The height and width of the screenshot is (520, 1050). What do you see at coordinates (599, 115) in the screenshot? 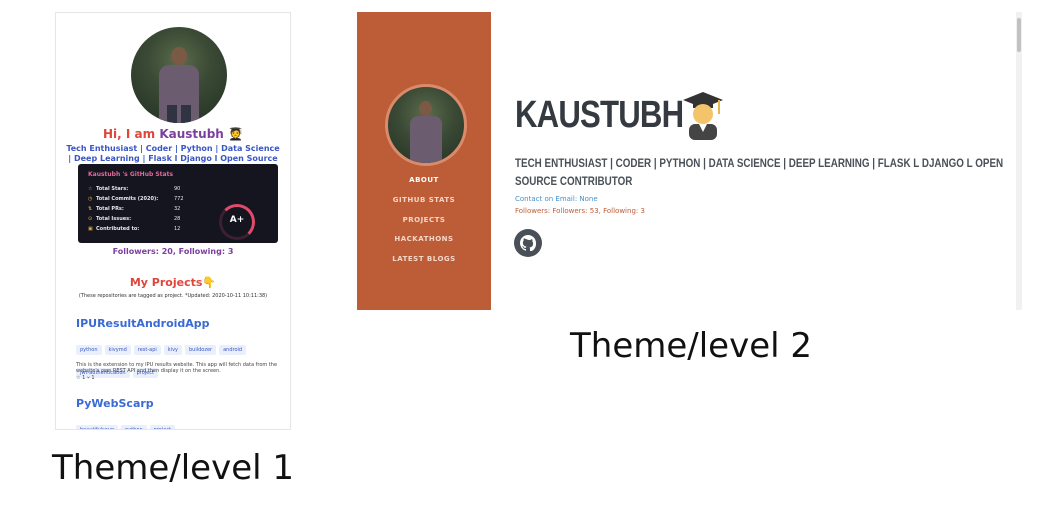
I see `page-title: KAUSTUBH` at bounding box center [599, 115].